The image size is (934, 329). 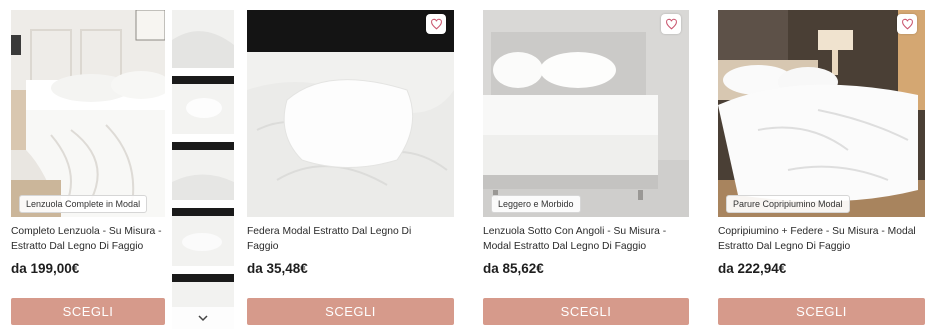 I want to click on product-price: da 85,62€, so click(x=513, y=268).